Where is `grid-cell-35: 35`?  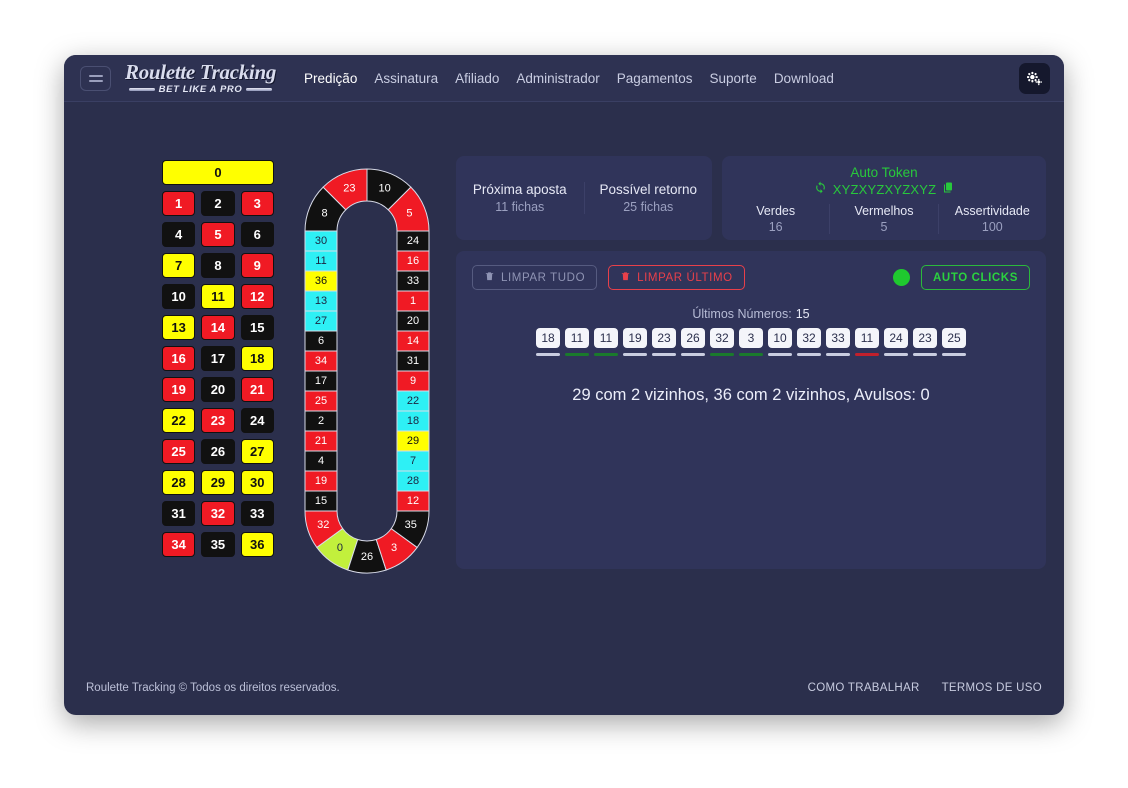 grid-cell-35: 35 is located at coordinates (218, 544).